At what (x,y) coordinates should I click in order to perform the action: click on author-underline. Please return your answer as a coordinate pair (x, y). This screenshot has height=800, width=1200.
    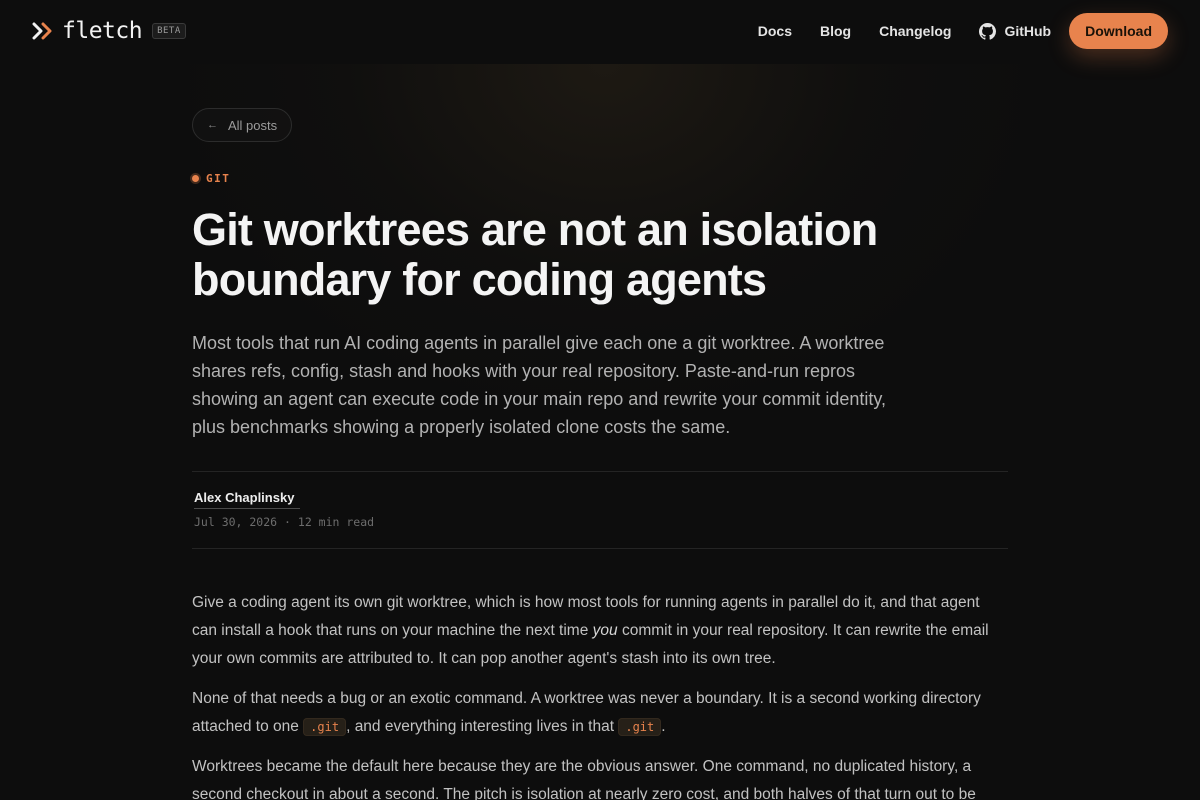
    Looking at the image, I should click on (247, 508).